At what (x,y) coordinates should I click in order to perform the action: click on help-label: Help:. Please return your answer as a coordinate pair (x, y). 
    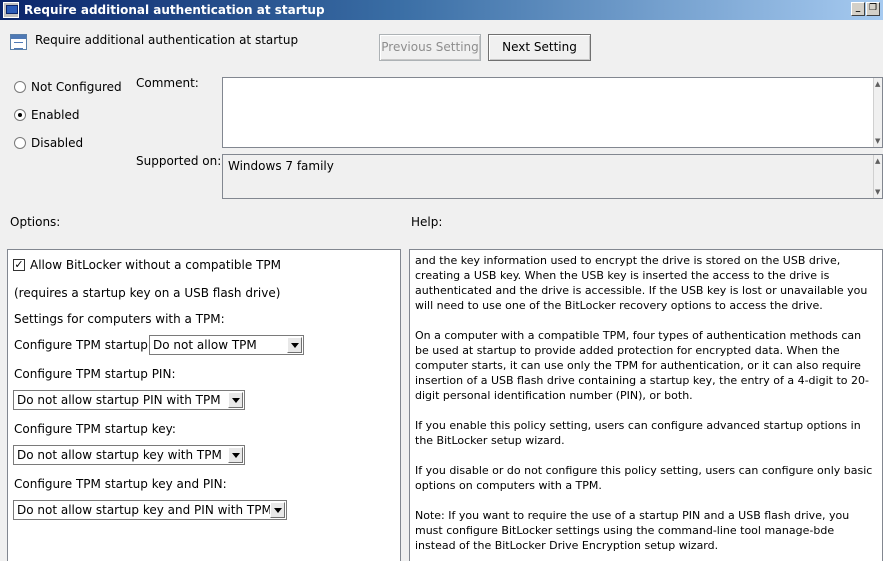
    Looking at the image, I should click on (427, 222).